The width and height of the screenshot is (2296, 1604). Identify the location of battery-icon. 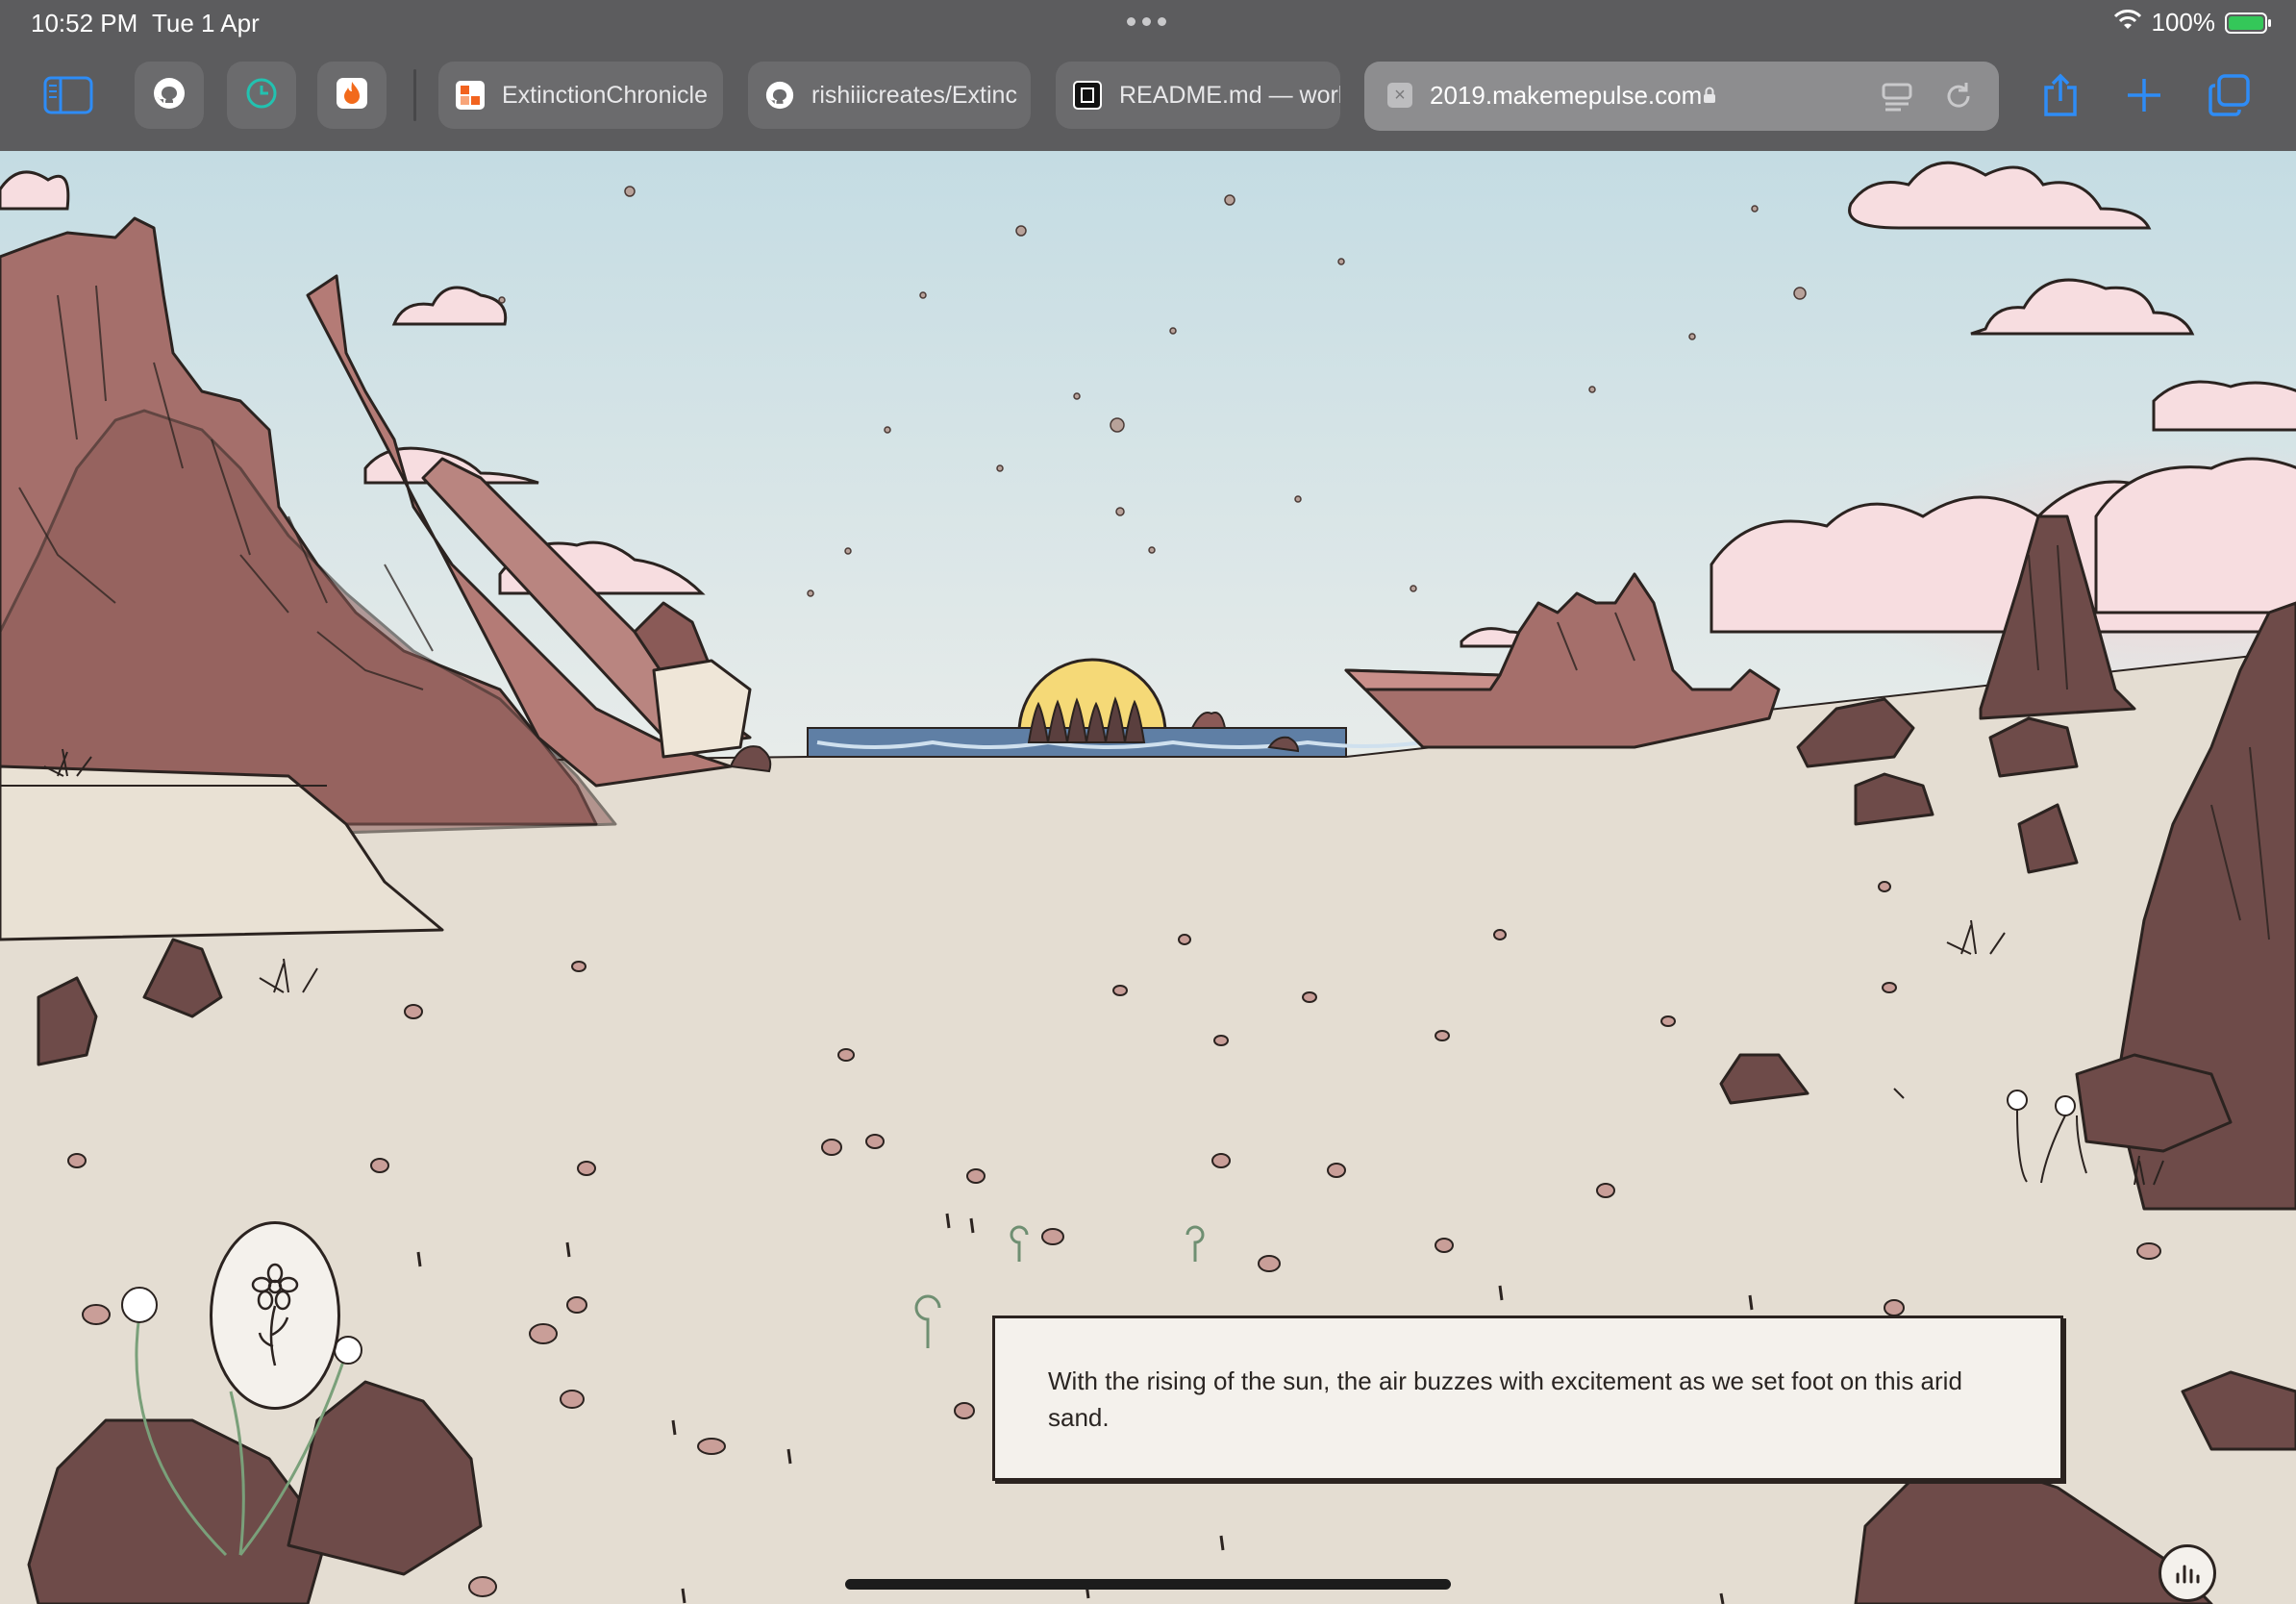
(2248, 23).